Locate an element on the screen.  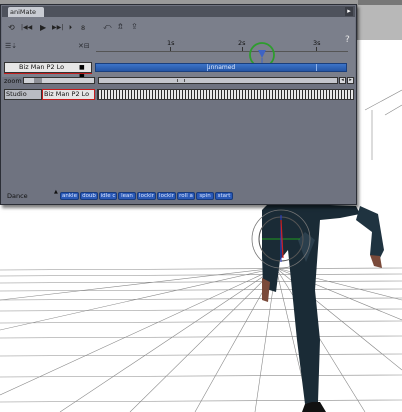
zoom-label: zoom is located at coordinates (13, 81).